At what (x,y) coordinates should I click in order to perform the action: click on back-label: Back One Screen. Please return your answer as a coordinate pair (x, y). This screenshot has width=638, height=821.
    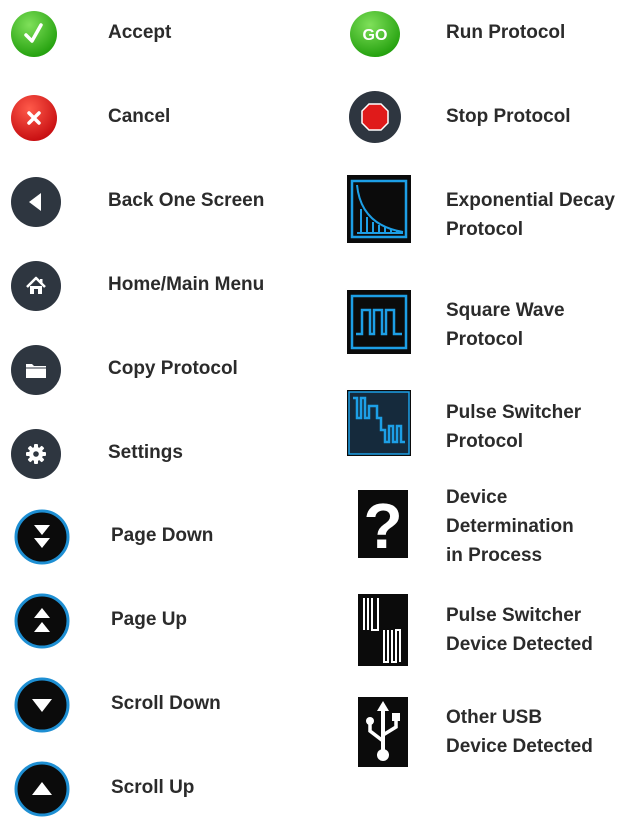
    Looking at the image, I should click on (186, 200).